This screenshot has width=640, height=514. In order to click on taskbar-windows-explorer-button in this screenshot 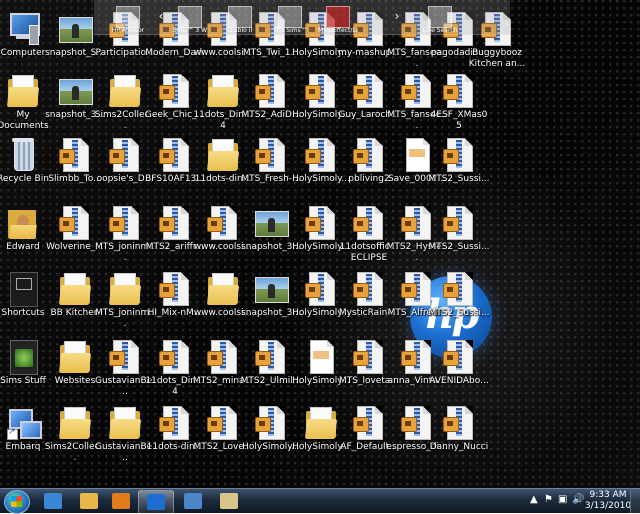, I will do `click(89, 501)`.